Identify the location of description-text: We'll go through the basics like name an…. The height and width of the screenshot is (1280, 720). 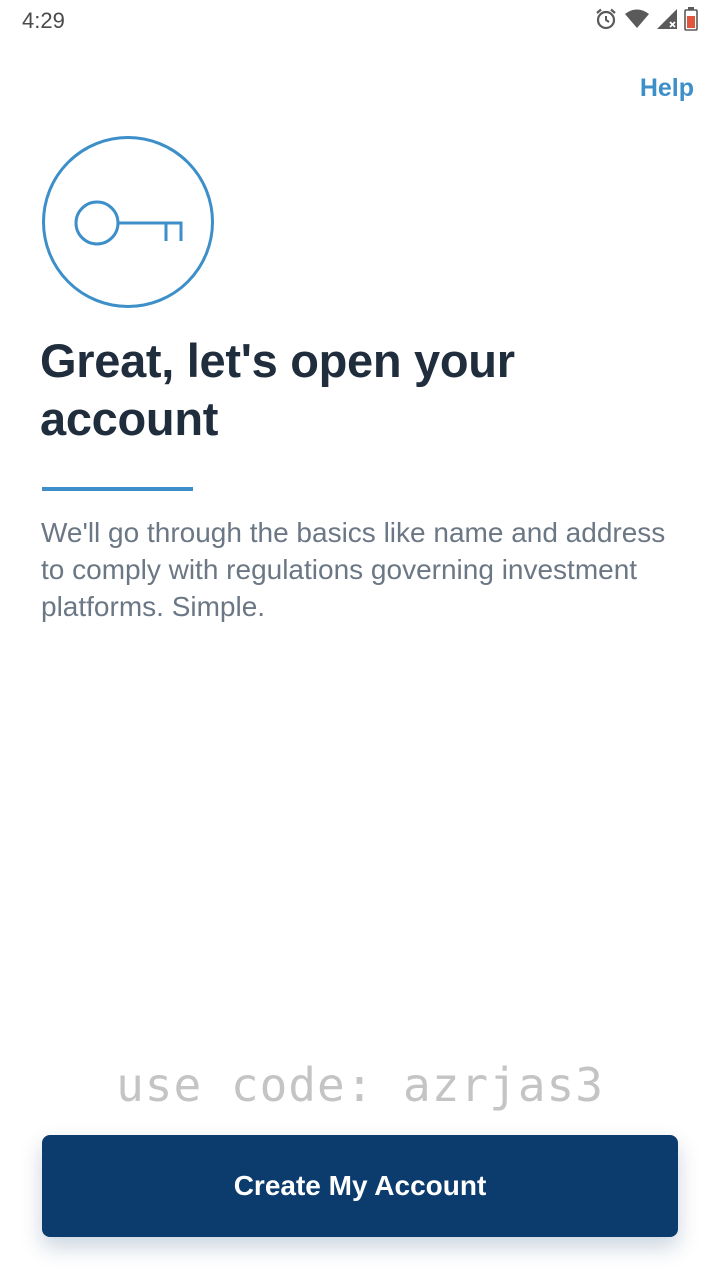
(353, 569).